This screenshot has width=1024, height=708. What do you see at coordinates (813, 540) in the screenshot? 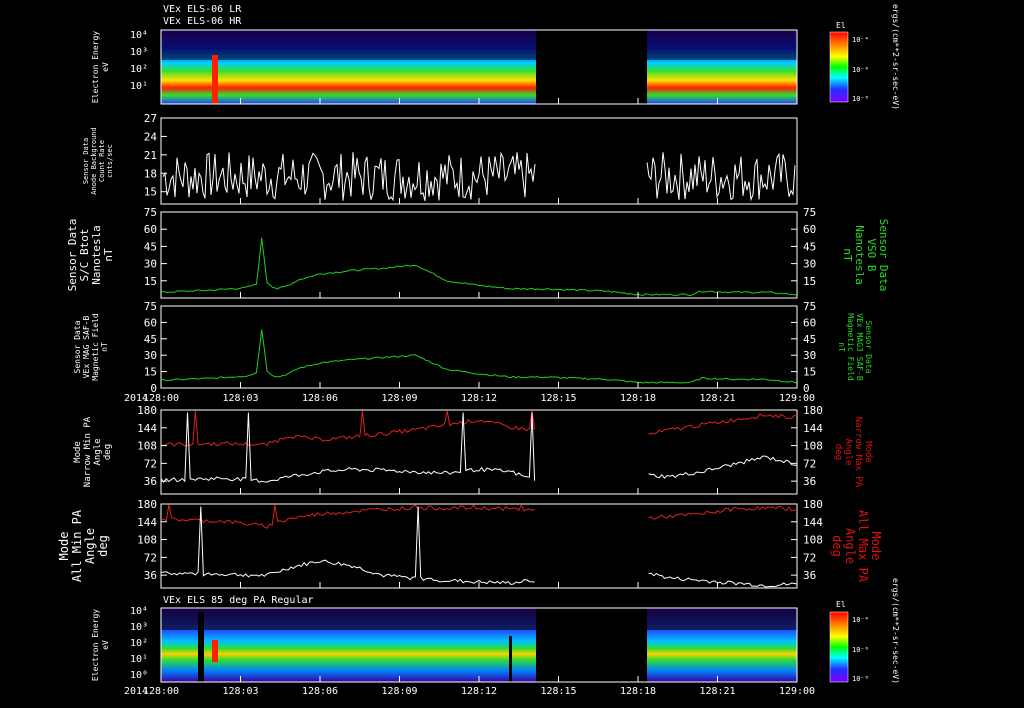
I see `y-tick-label-right-2: 108` at bounding box center [813, 540].